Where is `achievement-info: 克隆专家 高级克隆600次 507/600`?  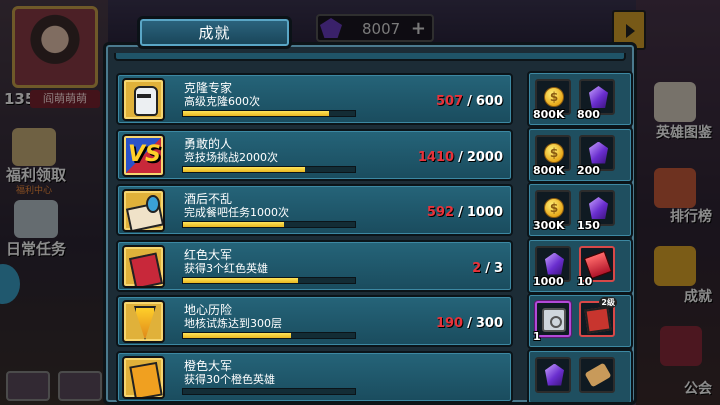
achievement-info: 克隆专家 高级克隆600次 507/600 is located at coordinates (314, 99).